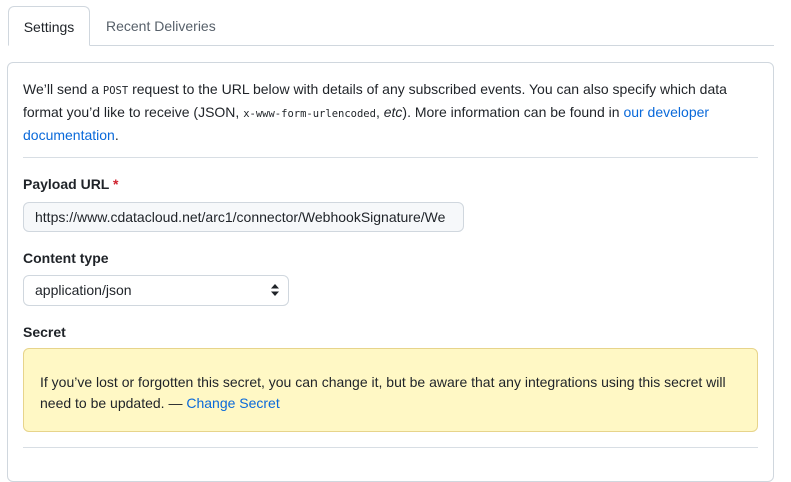 The width and height of the screenshot is (791, 482). Describe the element at coordinates (390, 157) in the screenshot. I see `section-divider` at that location.